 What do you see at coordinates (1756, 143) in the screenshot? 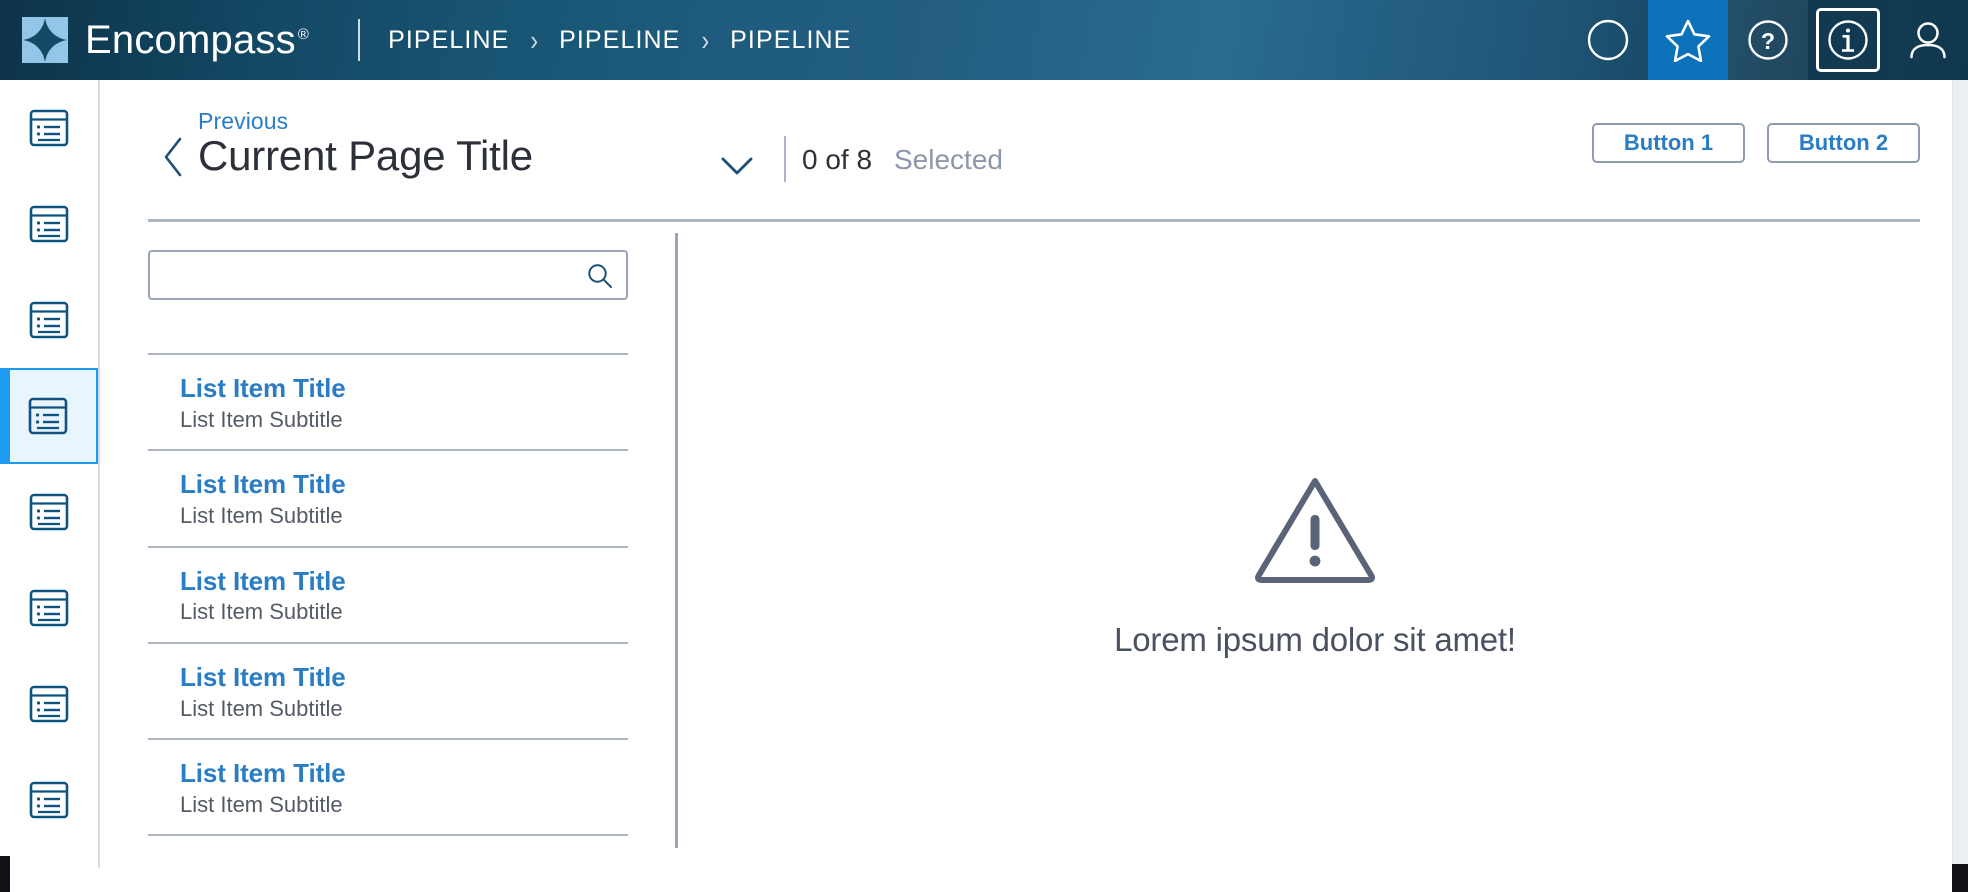
I see `header-button-group: Button 1 Button 2` at bounding box center [1756, 143].